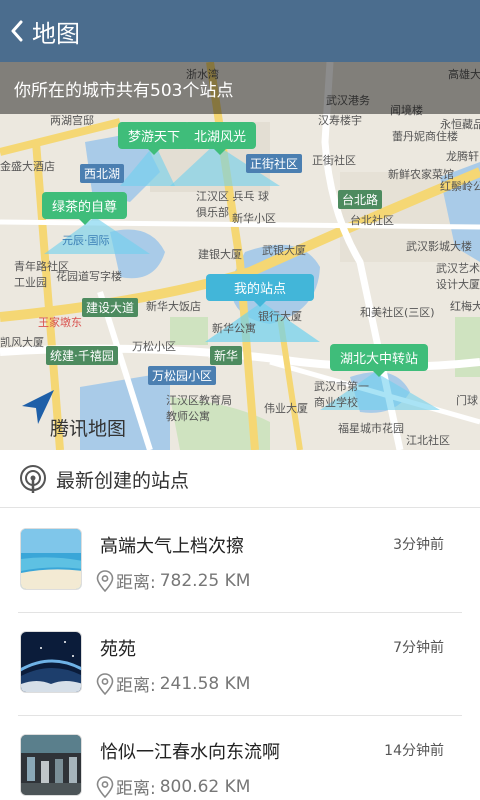 This screenshot has width=480, height=800. I want to click on road-label: 门球, so click(467, 400).